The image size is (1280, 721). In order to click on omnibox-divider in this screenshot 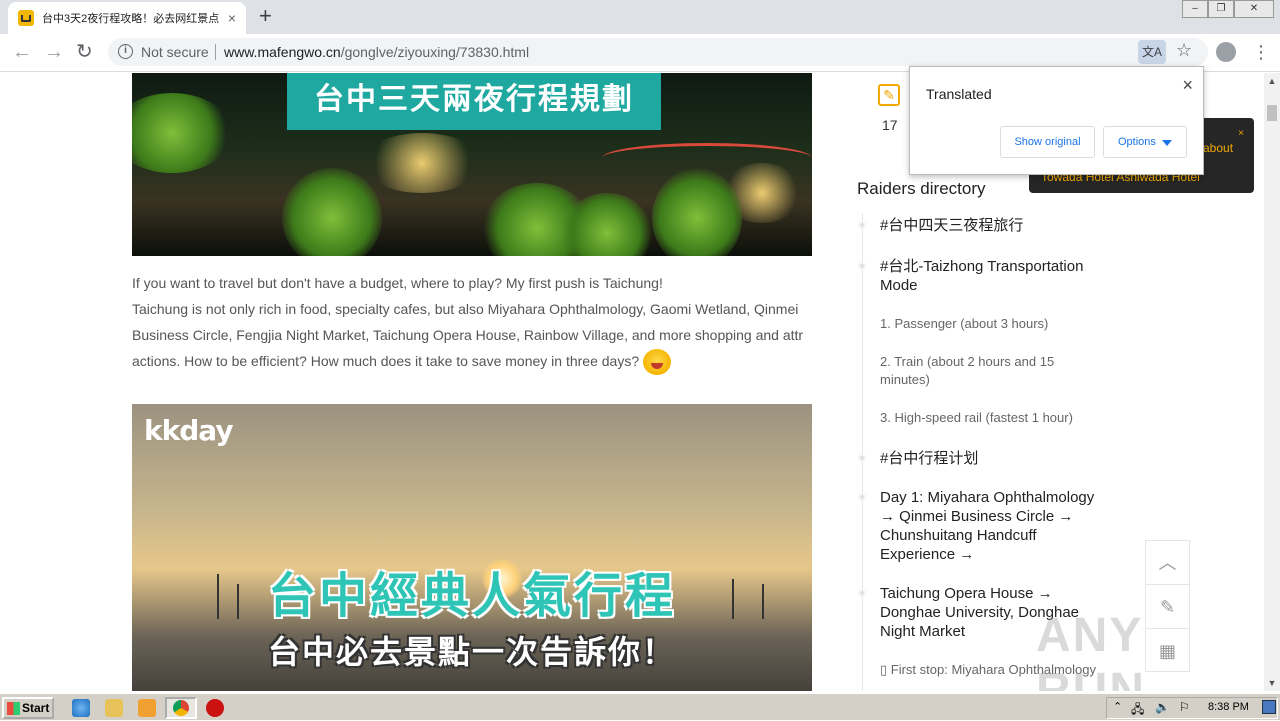, I will do `click(215, 52)`.